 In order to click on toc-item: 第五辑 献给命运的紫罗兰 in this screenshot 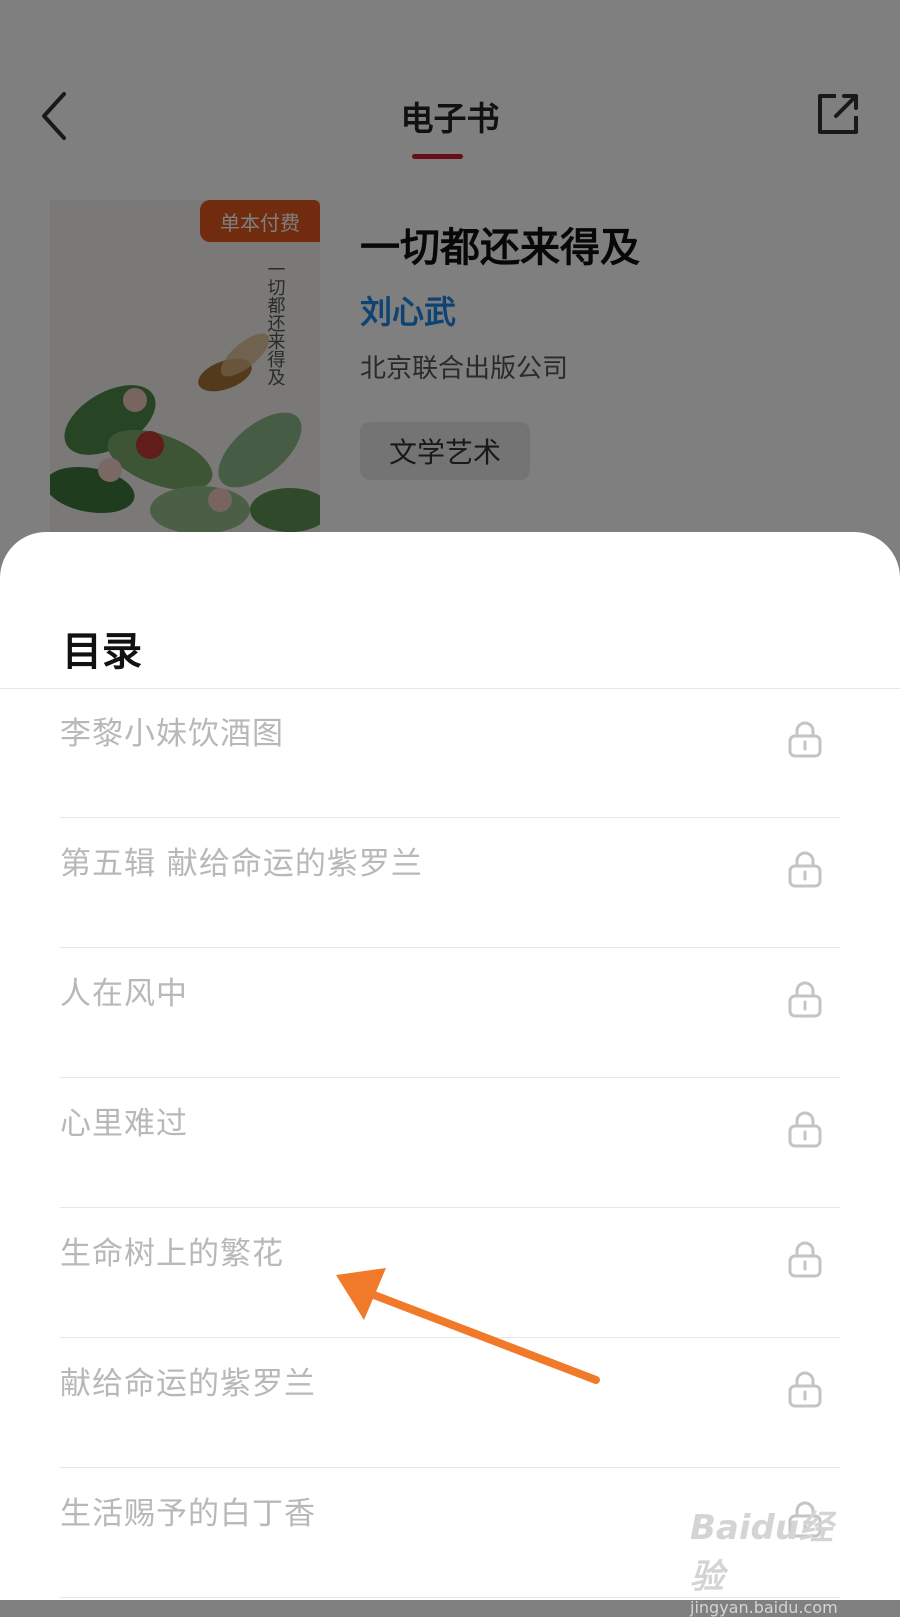, I will do `click(450, 883)`.